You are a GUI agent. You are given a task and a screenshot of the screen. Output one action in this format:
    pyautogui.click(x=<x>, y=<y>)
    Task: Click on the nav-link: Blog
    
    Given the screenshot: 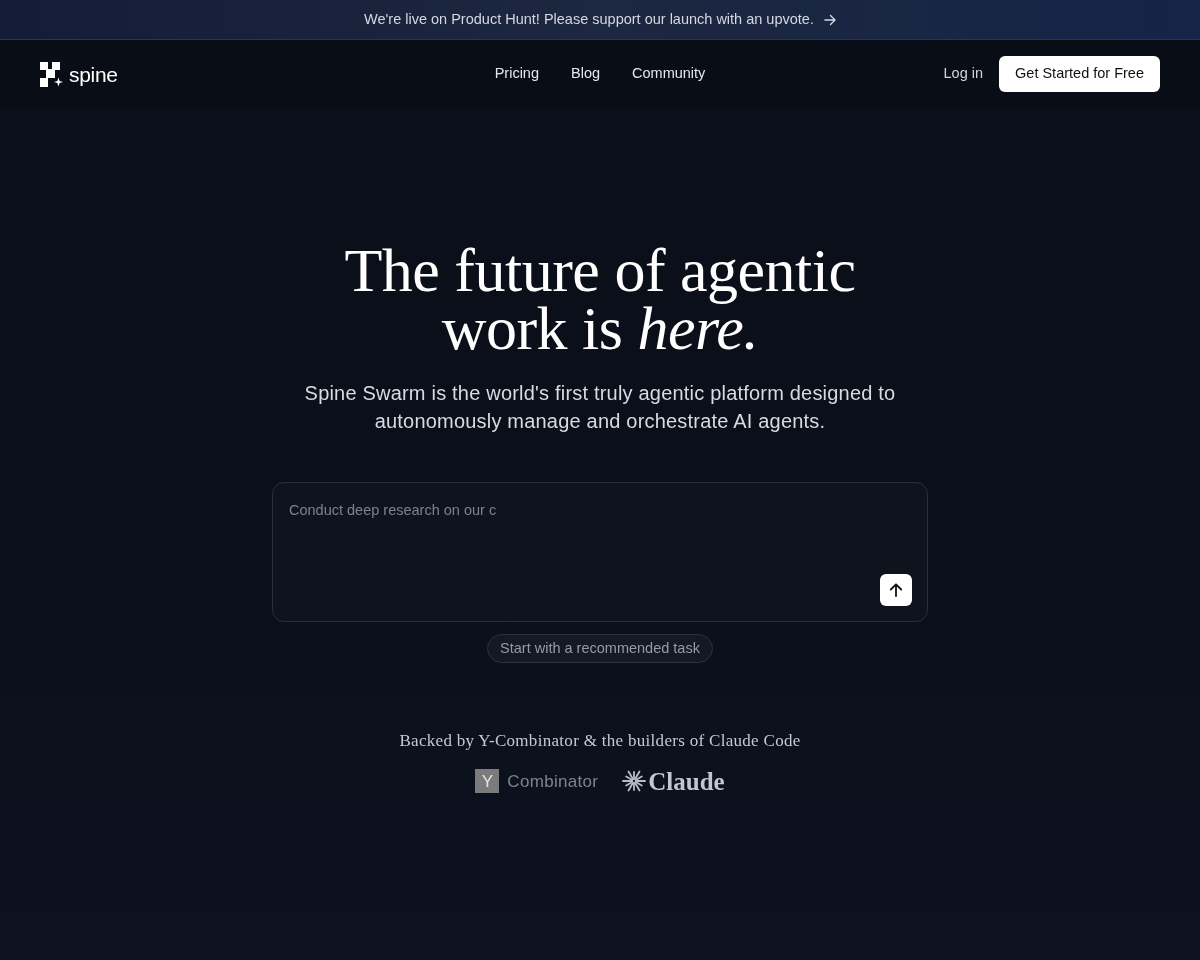 What is the action you would take?
    pyautogui.click(x=585, y=74)
    